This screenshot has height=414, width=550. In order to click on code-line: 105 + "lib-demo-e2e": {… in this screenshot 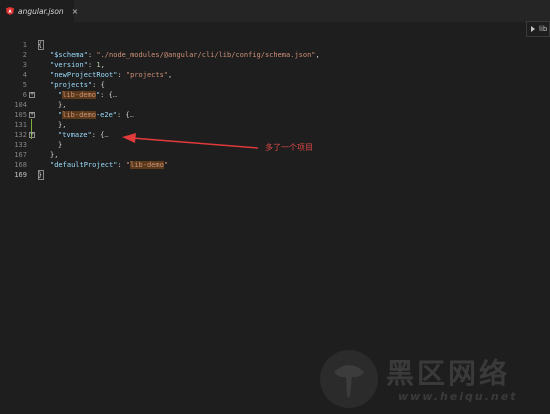, I will do `click(275, 115)`.